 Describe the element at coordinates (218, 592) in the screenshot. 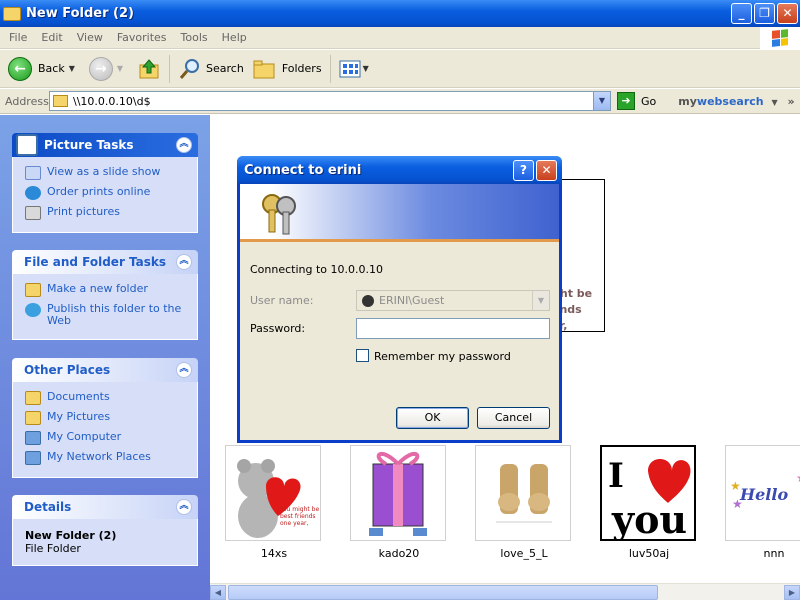

I see `scroll-left-icon: ◀` at that location.